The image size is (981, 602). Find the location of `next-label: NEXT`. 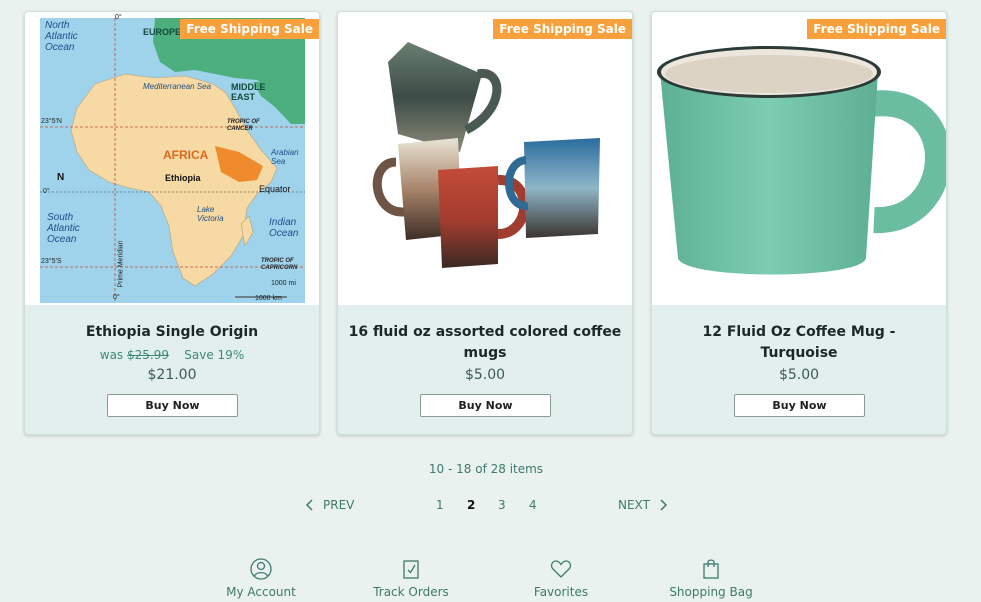

next-label: NEXT is located at coordinates (634, 505).